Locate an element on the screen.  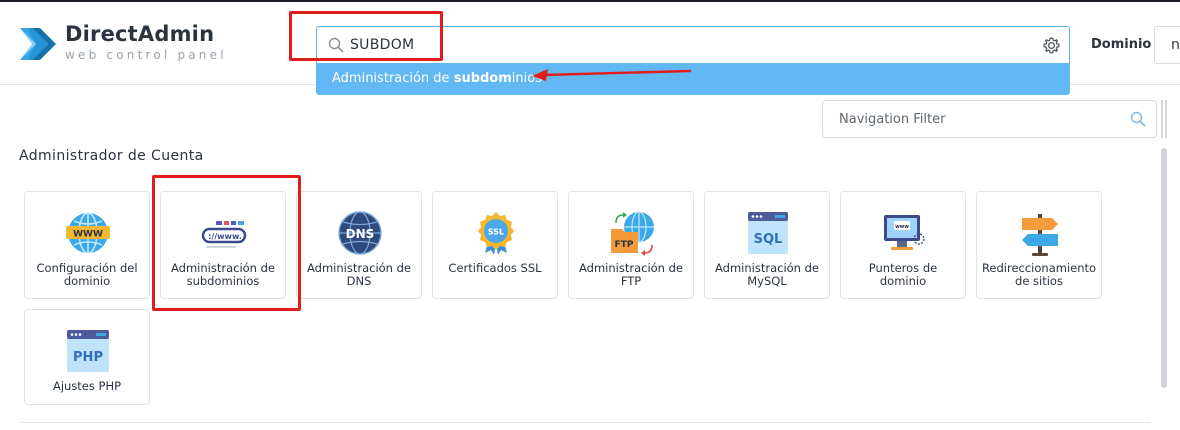
svg-text: SQL is located at coordinates (768, 239).